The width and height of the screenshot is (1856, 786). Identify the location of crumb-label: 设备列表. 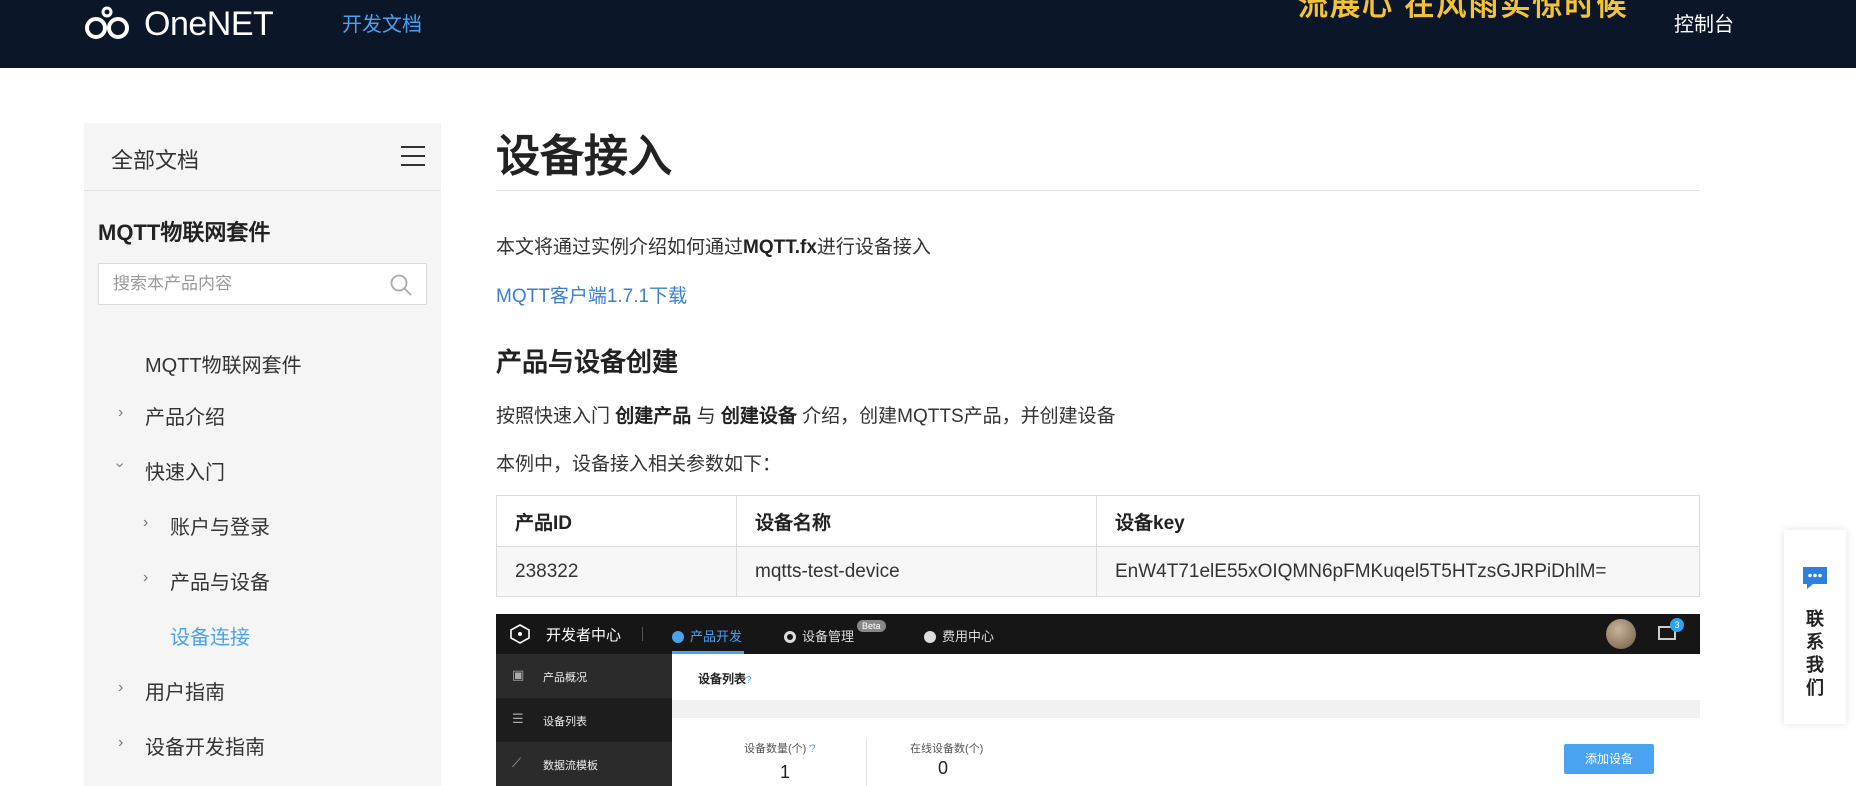
(722, 679).